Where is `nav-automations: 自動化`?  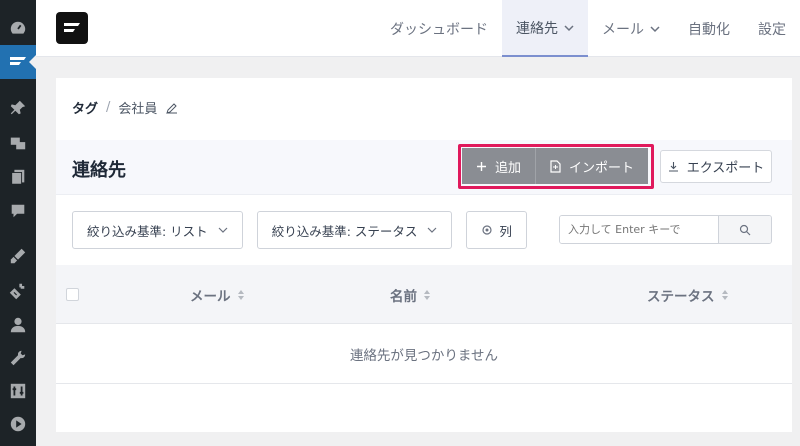
nav-automations: 自動化 is located at coordinates (709, 28).